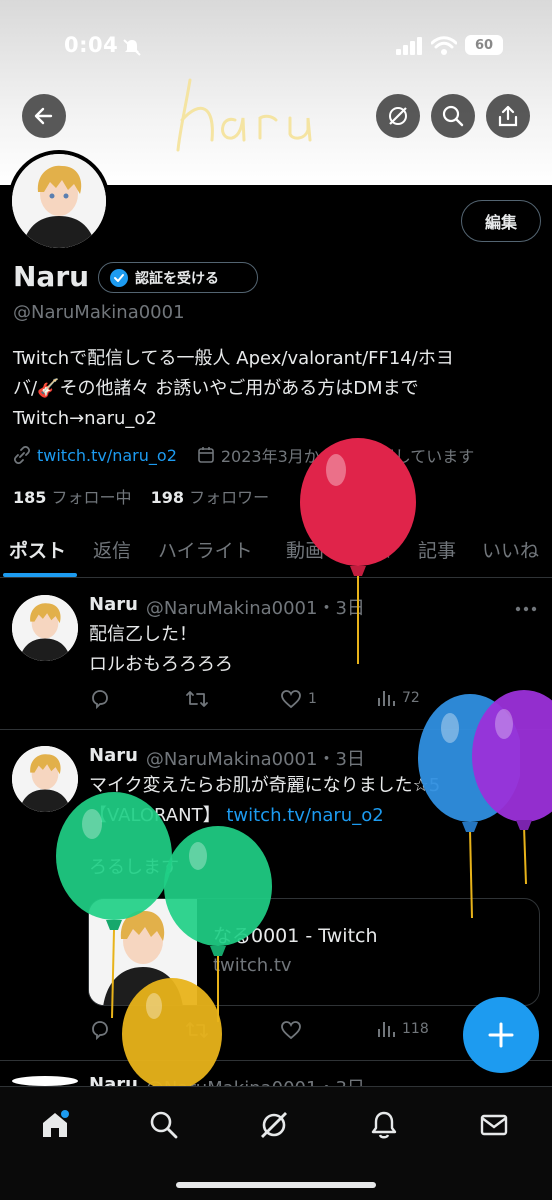 The height and width of the screenshot is (1200, 552). What do you see at coordinates (276, 1185) in the screenshot?
I see `home-indicator` at bounding box center [276, 1185].